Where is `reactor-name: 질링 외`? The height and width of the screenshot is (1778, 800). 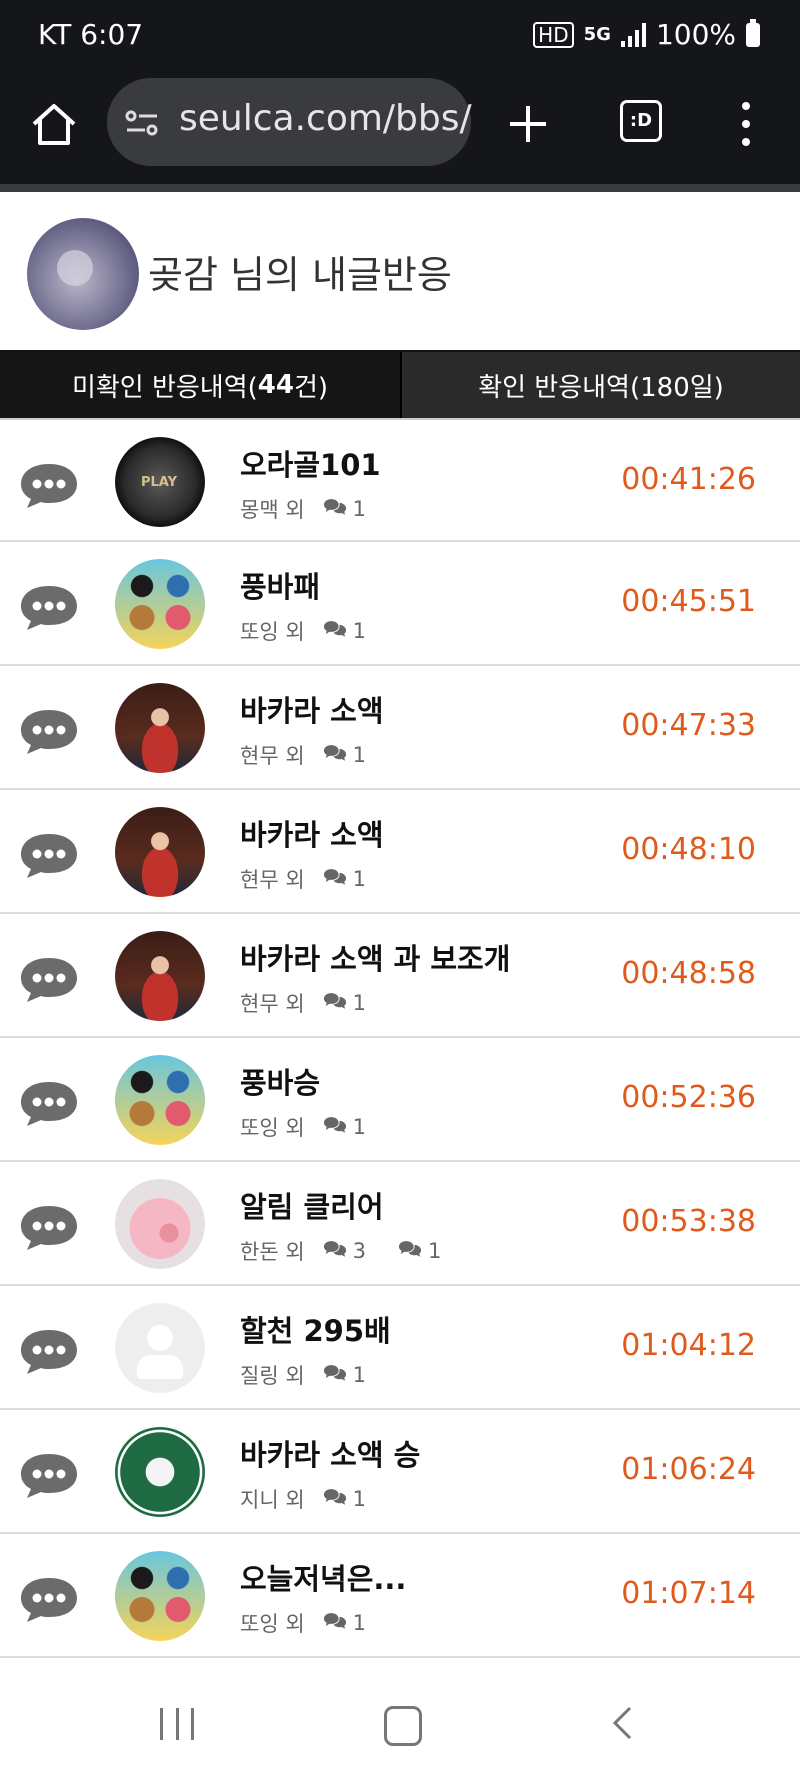 reactor-name: 질링 외 is located at coordinates (272, 1376).